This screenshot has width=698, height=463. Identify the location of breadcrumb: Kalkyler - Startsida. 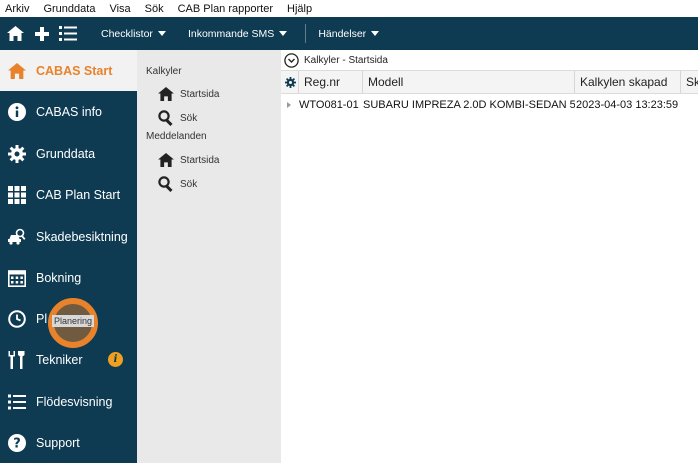
(489, 60).